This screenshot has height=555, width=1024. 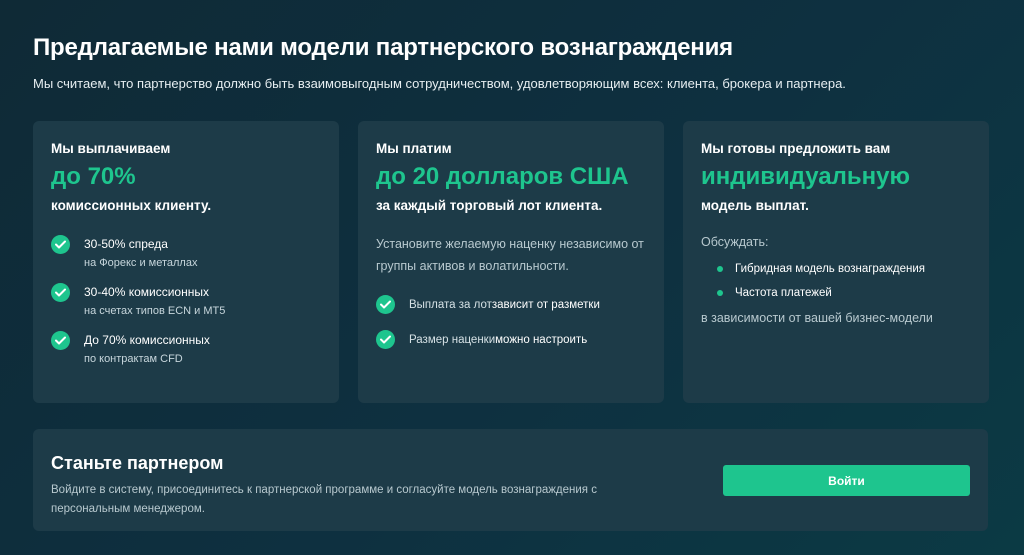 I want to click on card-tail: за каждый торговый лот клиента., so click(x=489, y=205).